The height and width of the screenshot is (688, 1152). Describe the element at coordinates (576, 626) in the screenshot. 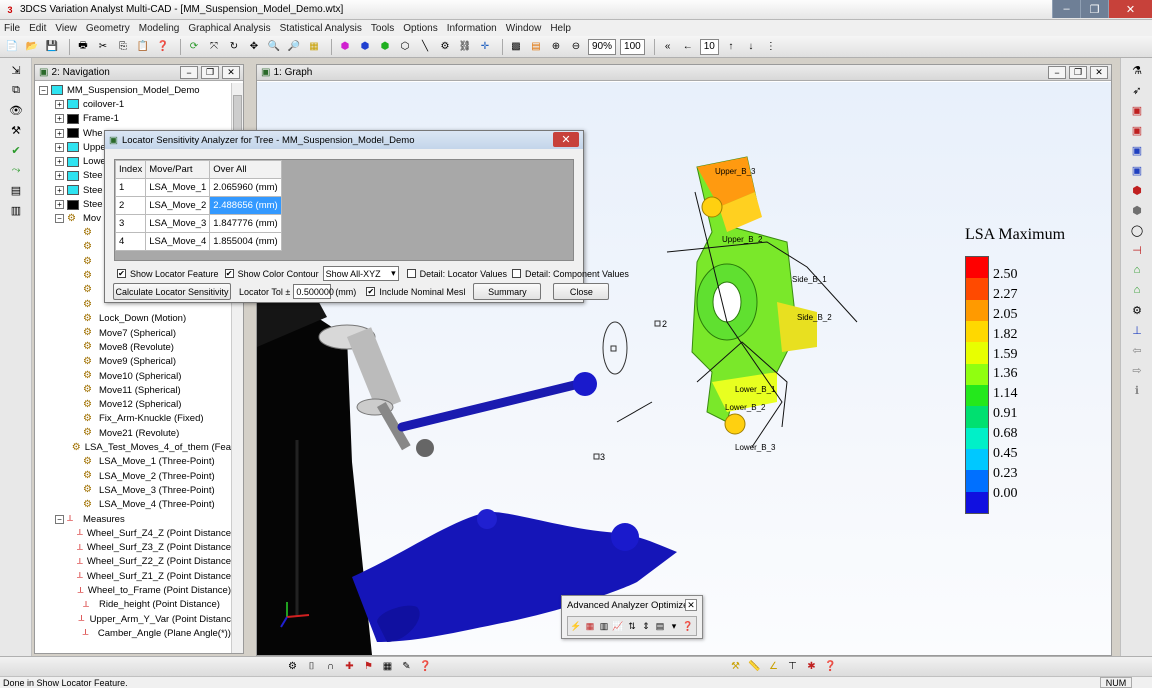

I see `lightning-icon: ⚡` at that location.